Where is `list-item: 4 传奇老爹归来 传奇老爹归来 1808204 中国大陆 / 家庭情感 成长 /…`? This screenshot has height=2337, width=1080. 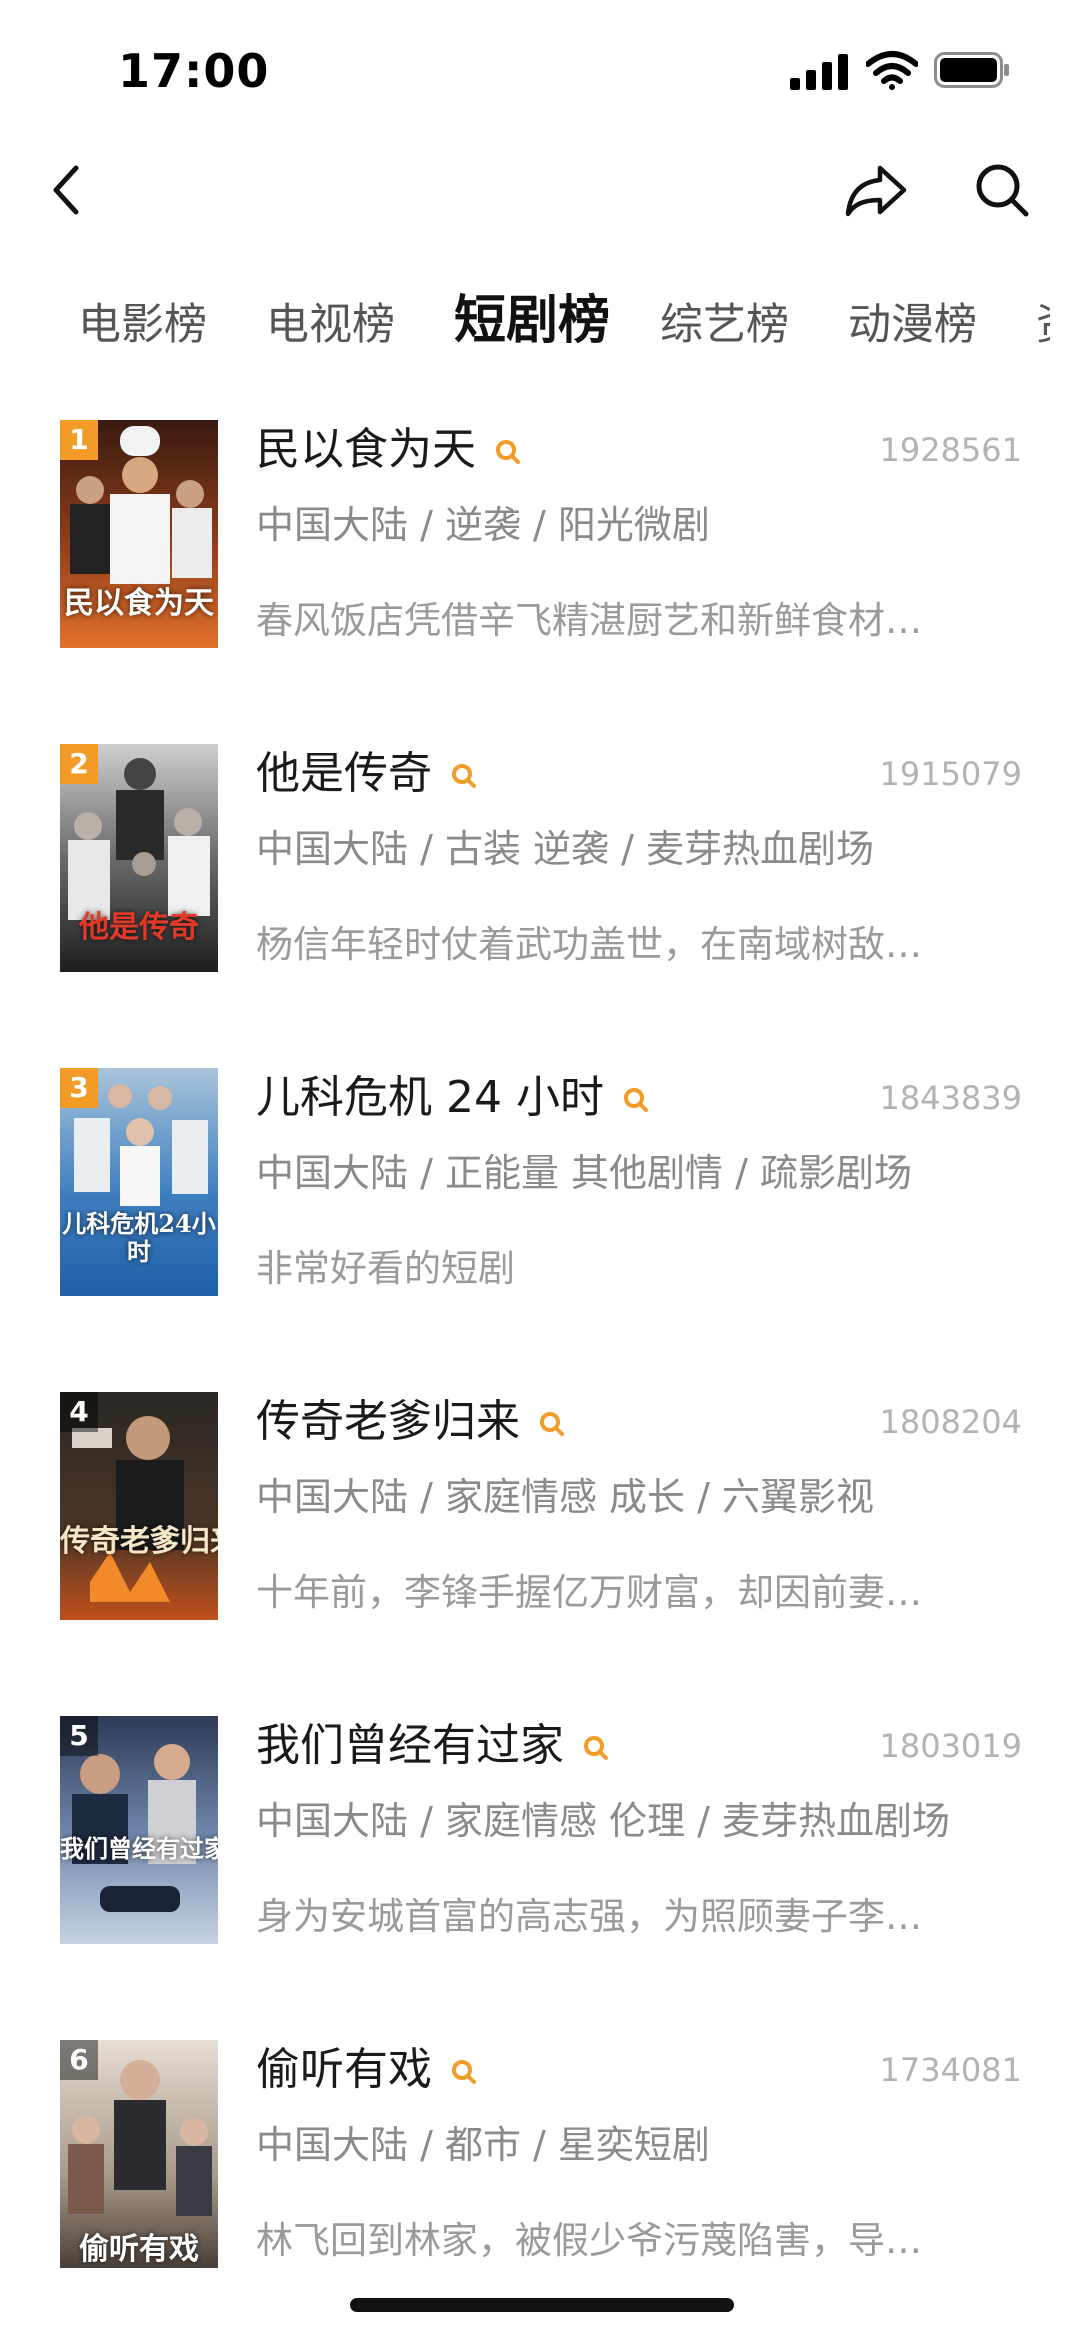
list-item: 4 传奇老爹归来 传奇老爹归来 1808204 中国大陆 / 家庭情感 成长 /… is located at coordinates (540, 1554).